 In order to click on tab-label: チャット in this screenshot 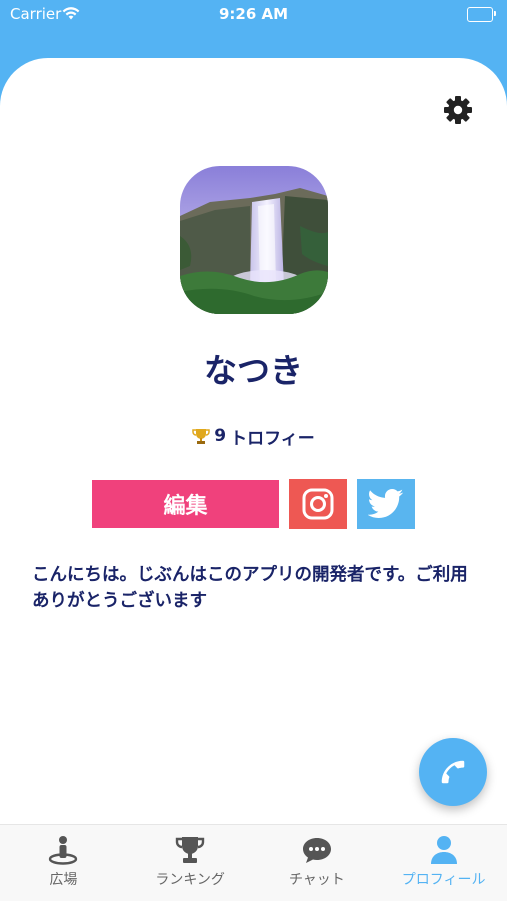, I will do `click(316, 880)`.